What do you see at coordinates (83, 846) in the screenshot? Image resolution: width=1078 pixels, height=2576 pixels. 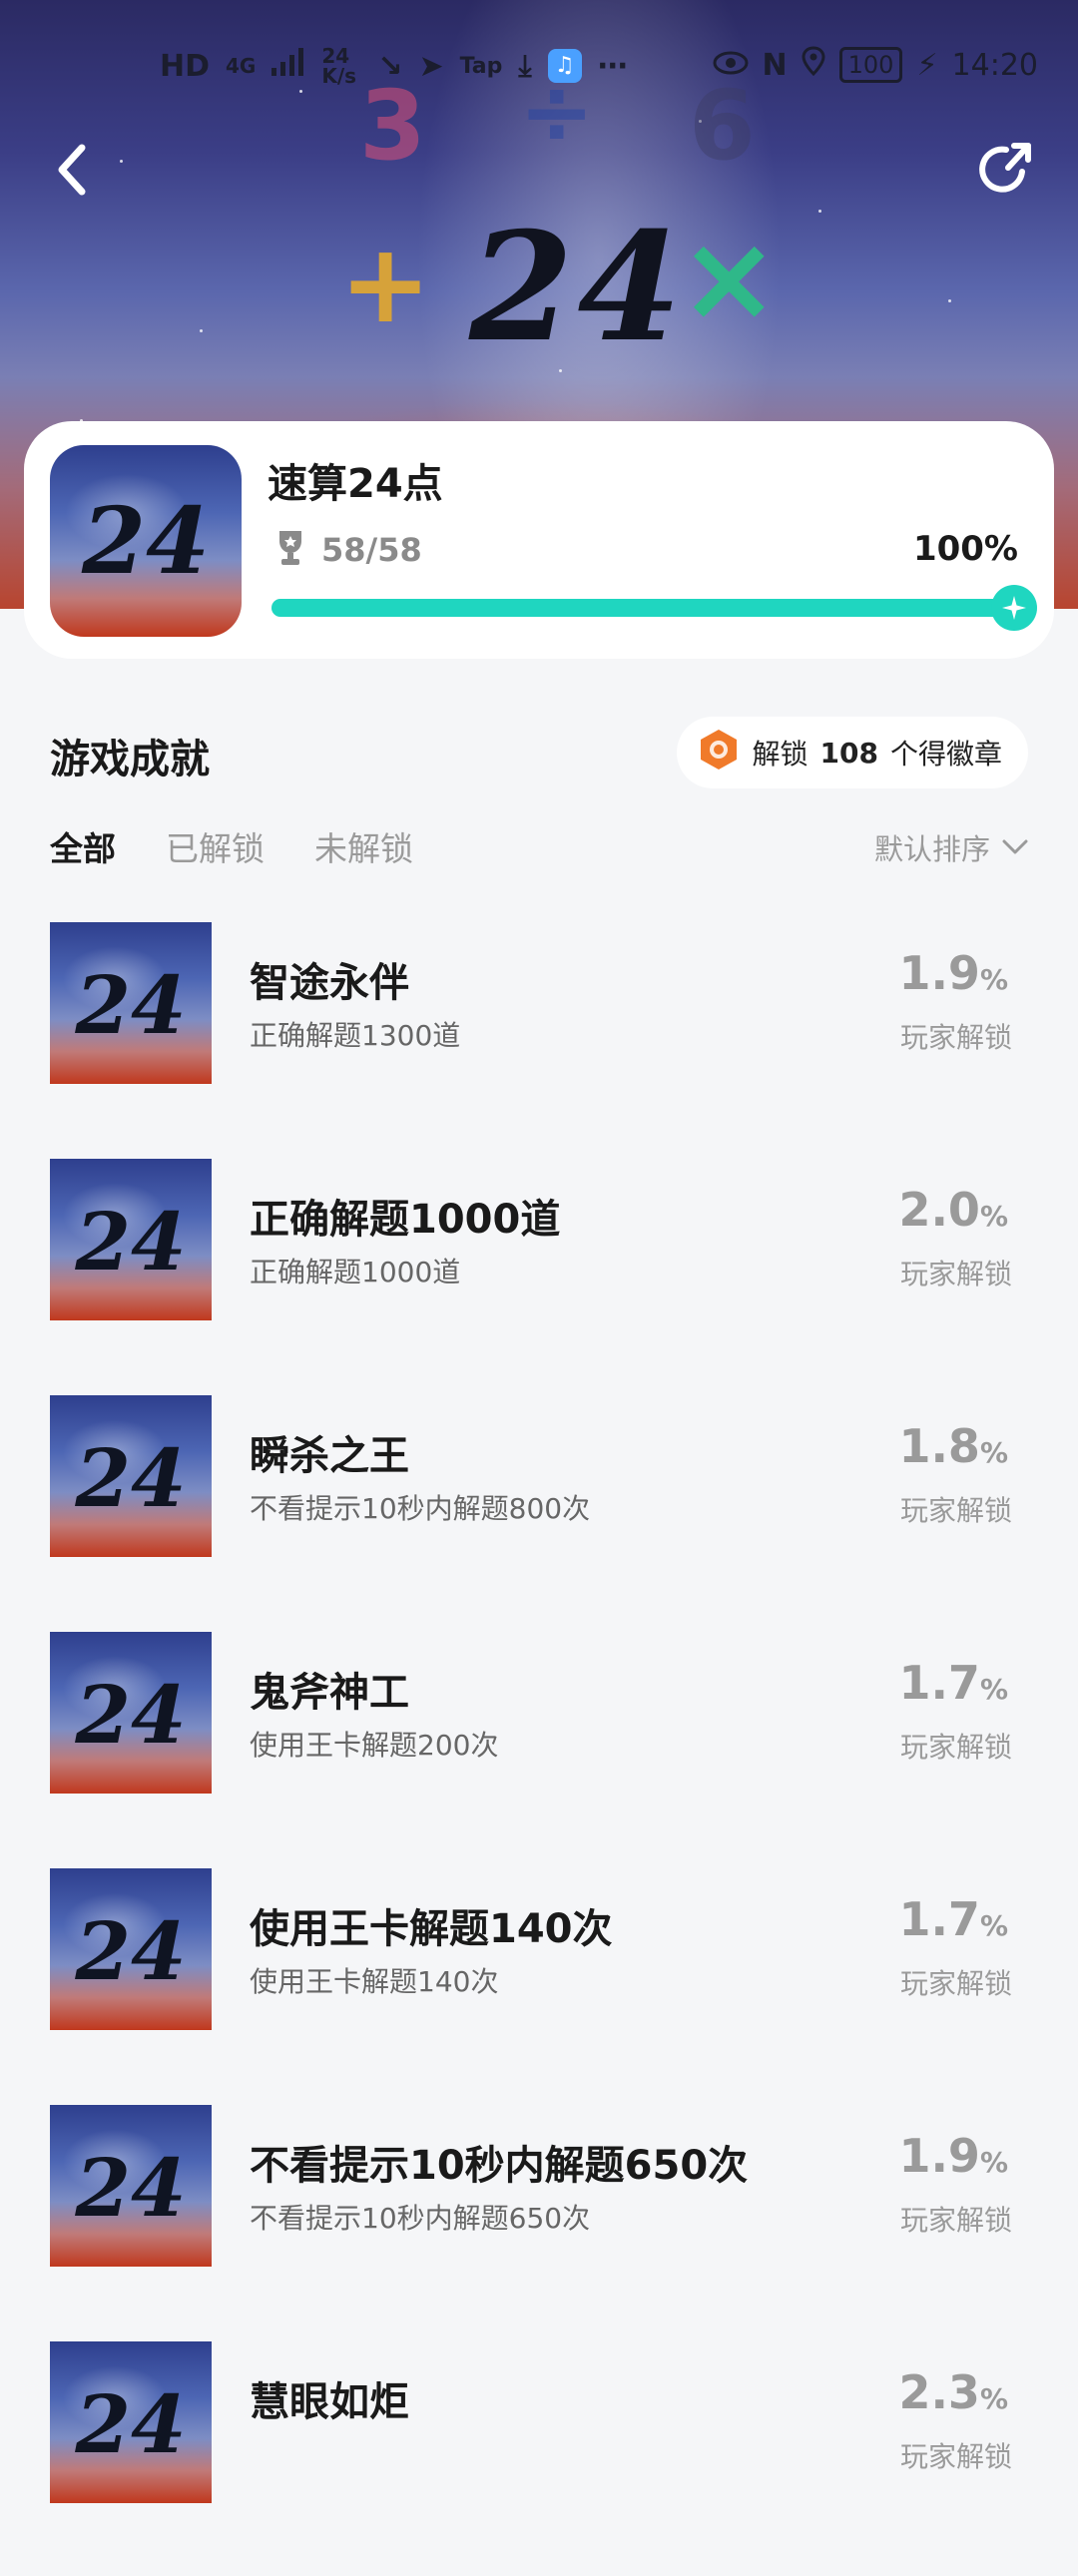 I see `tab-all: 全部` at bounding box center [83, 846].